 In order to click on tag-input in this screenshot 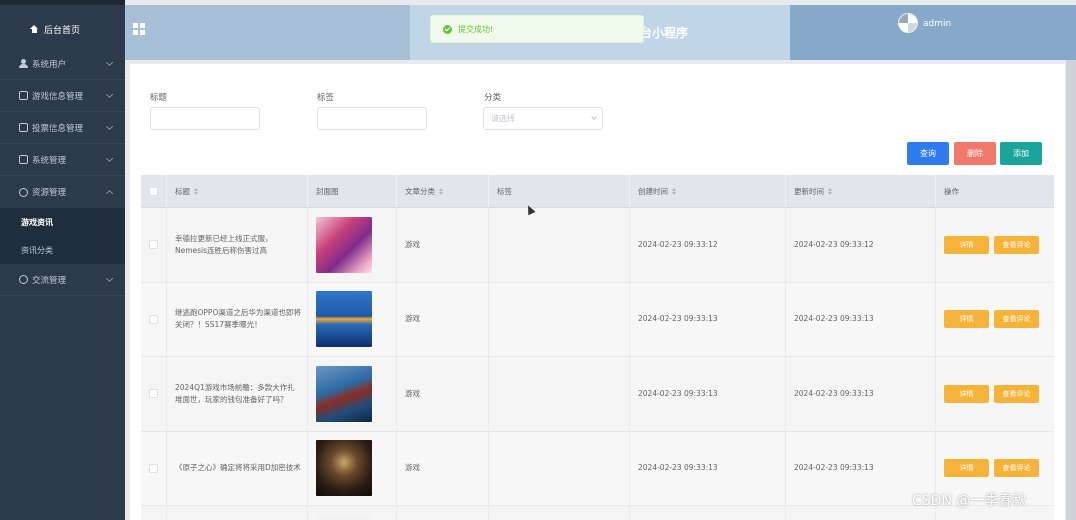, I will do `click(372, 118)`.